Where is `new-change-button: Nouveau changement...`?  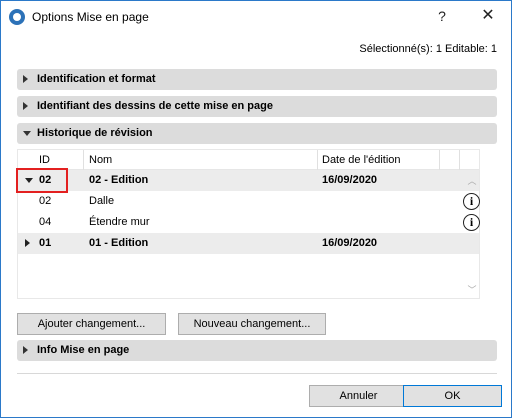
new-change-button: Nouveau changement... is located at coordinates (252, 324).